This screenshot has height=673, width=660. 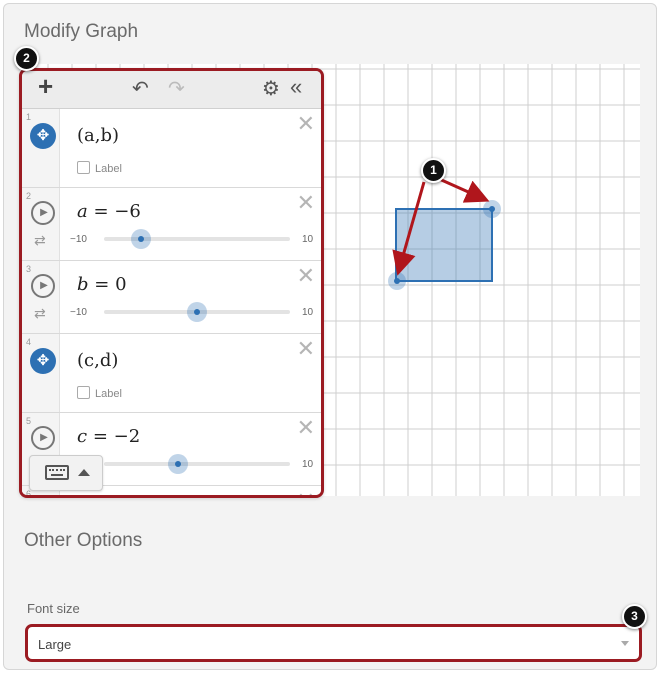 What do you see at coordinates (84, 472) in the screenshot?
I see `chevron-up-icon` at bounding box center [84, 472].